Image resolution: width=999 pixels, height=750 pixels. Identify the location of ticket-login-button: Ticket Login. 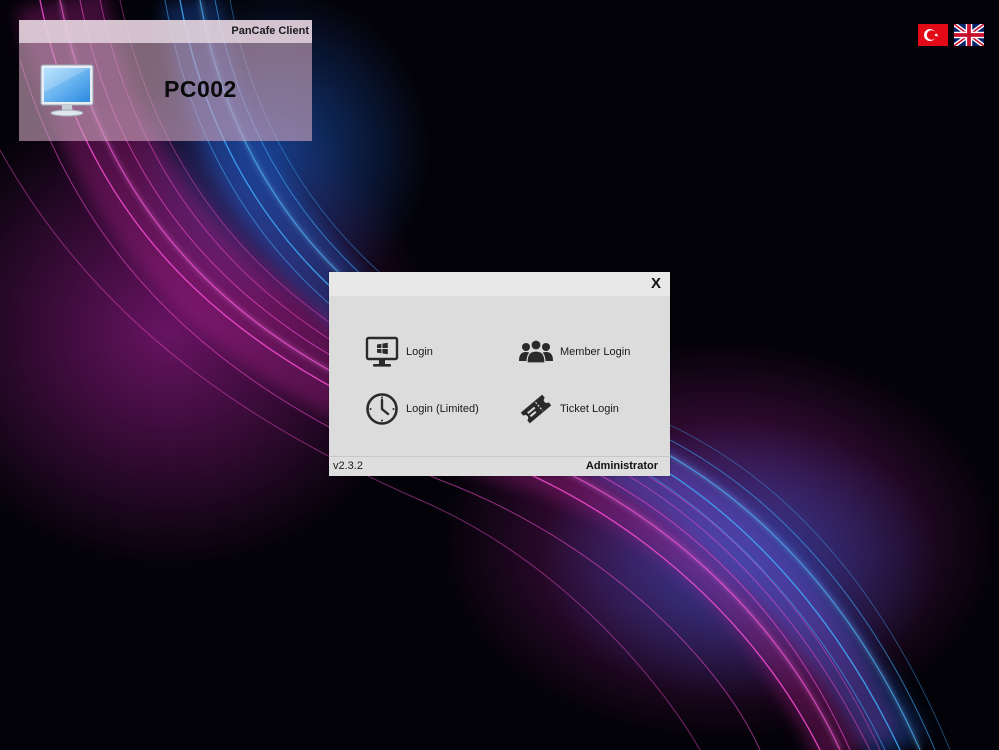
(568, 409).